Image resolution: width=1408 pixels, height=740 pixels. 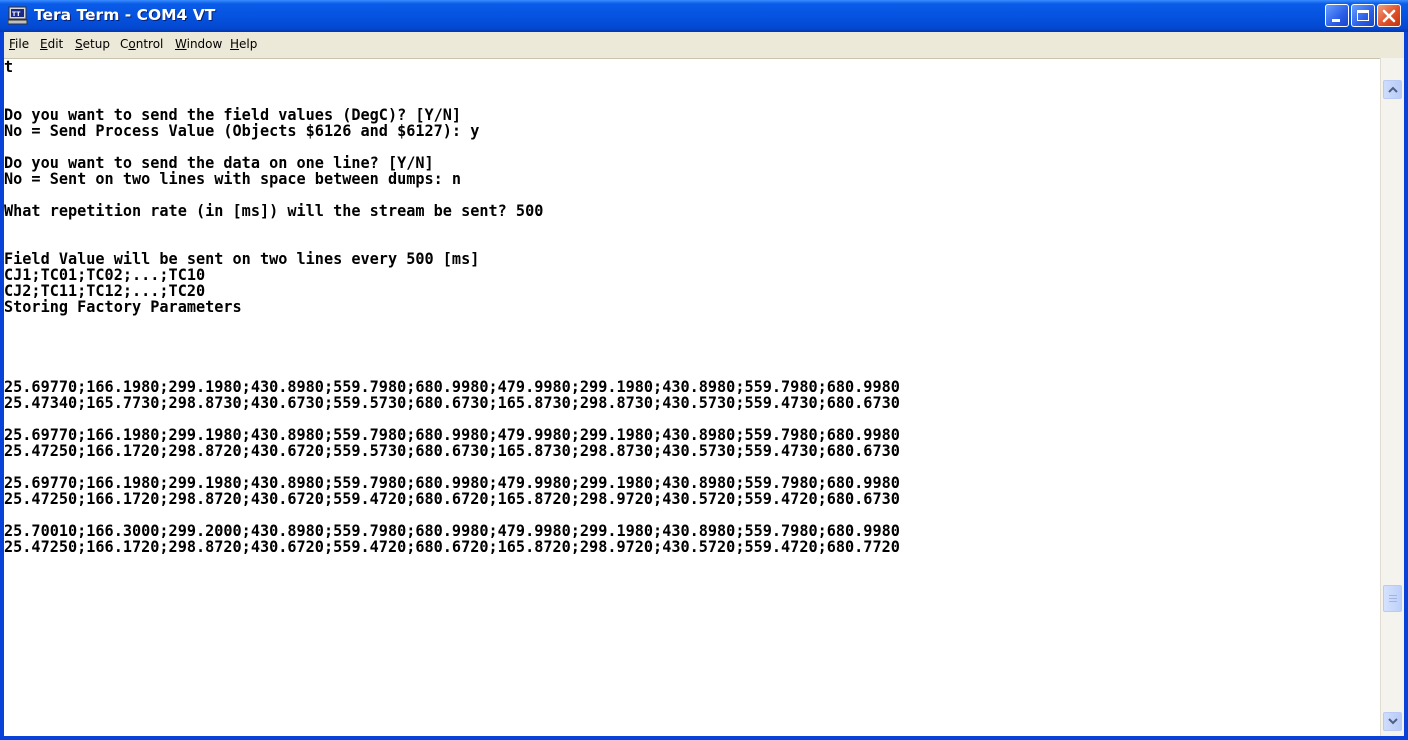 What do you see at coordinates (243, 44) in the screenshot?
I see `menu-help: Help` at bounding box center [243, 44].